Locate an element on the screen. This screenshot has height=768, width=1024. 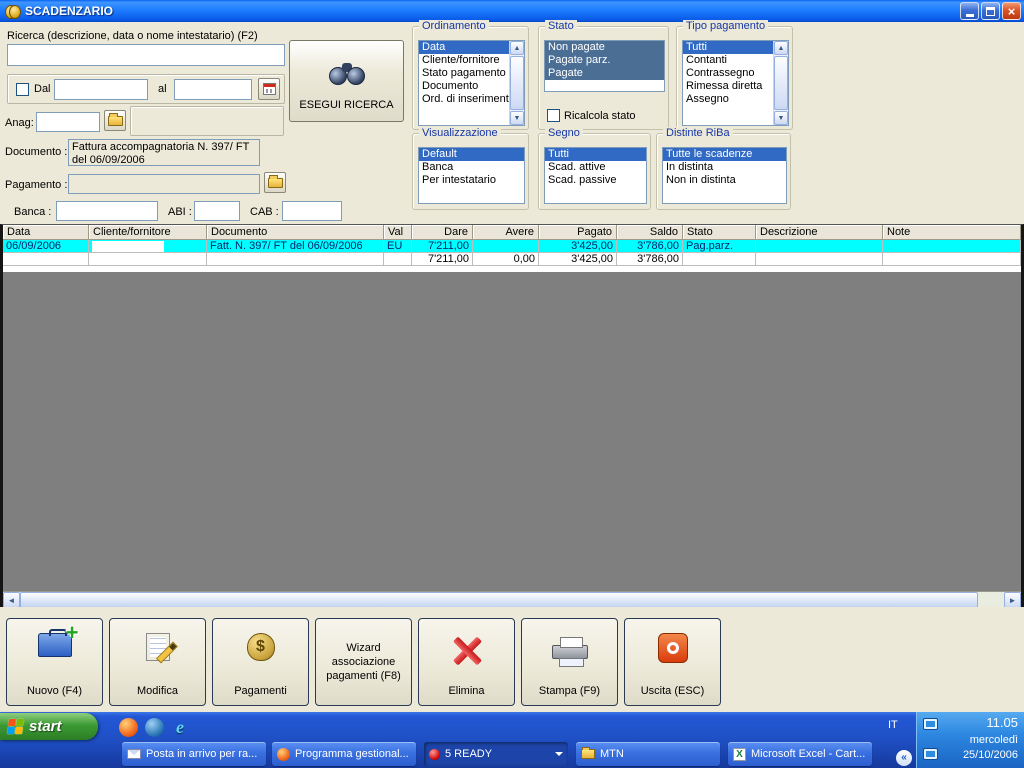
exit-icon is located at coordinates (672, 648).